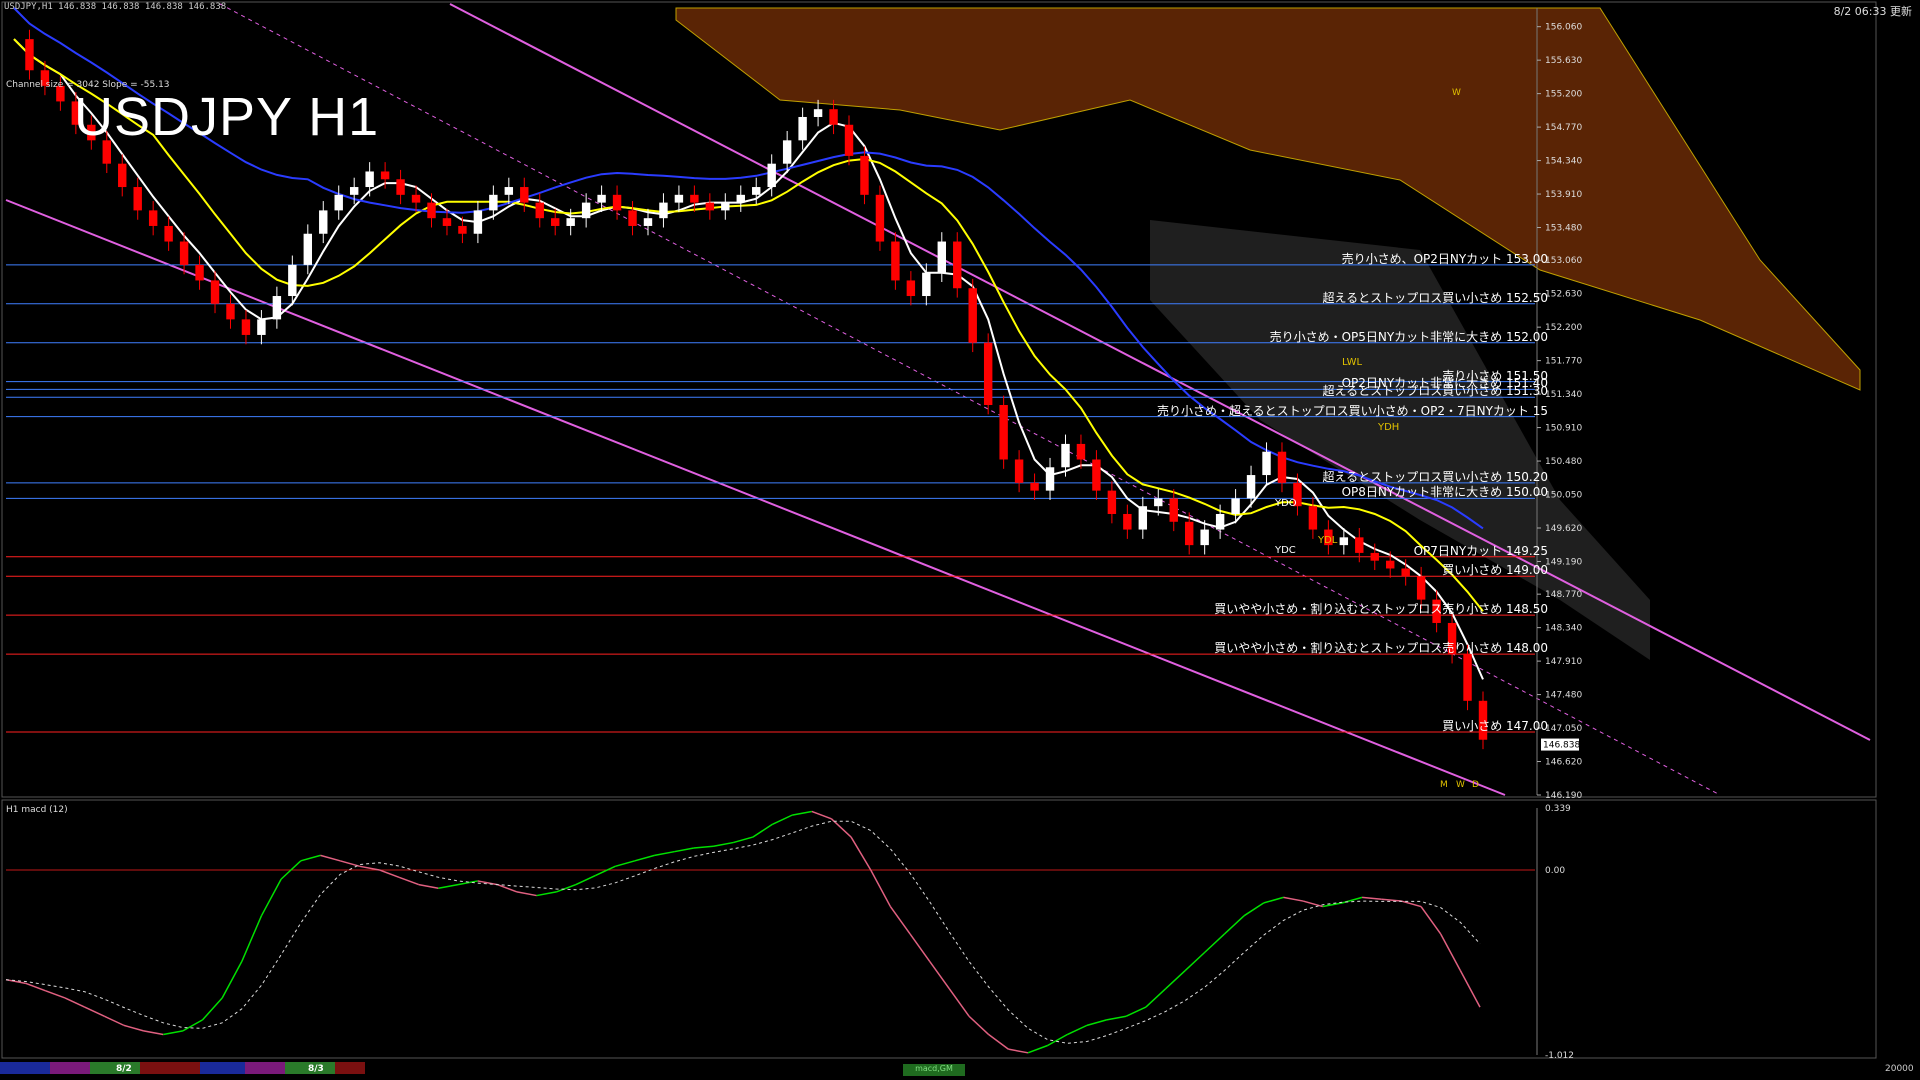  What do you see at coordinates (1495, 725) in the screenshot?
I see `level-annotation: 買い小さめ 147.00` at bounding box center [1495, 725].